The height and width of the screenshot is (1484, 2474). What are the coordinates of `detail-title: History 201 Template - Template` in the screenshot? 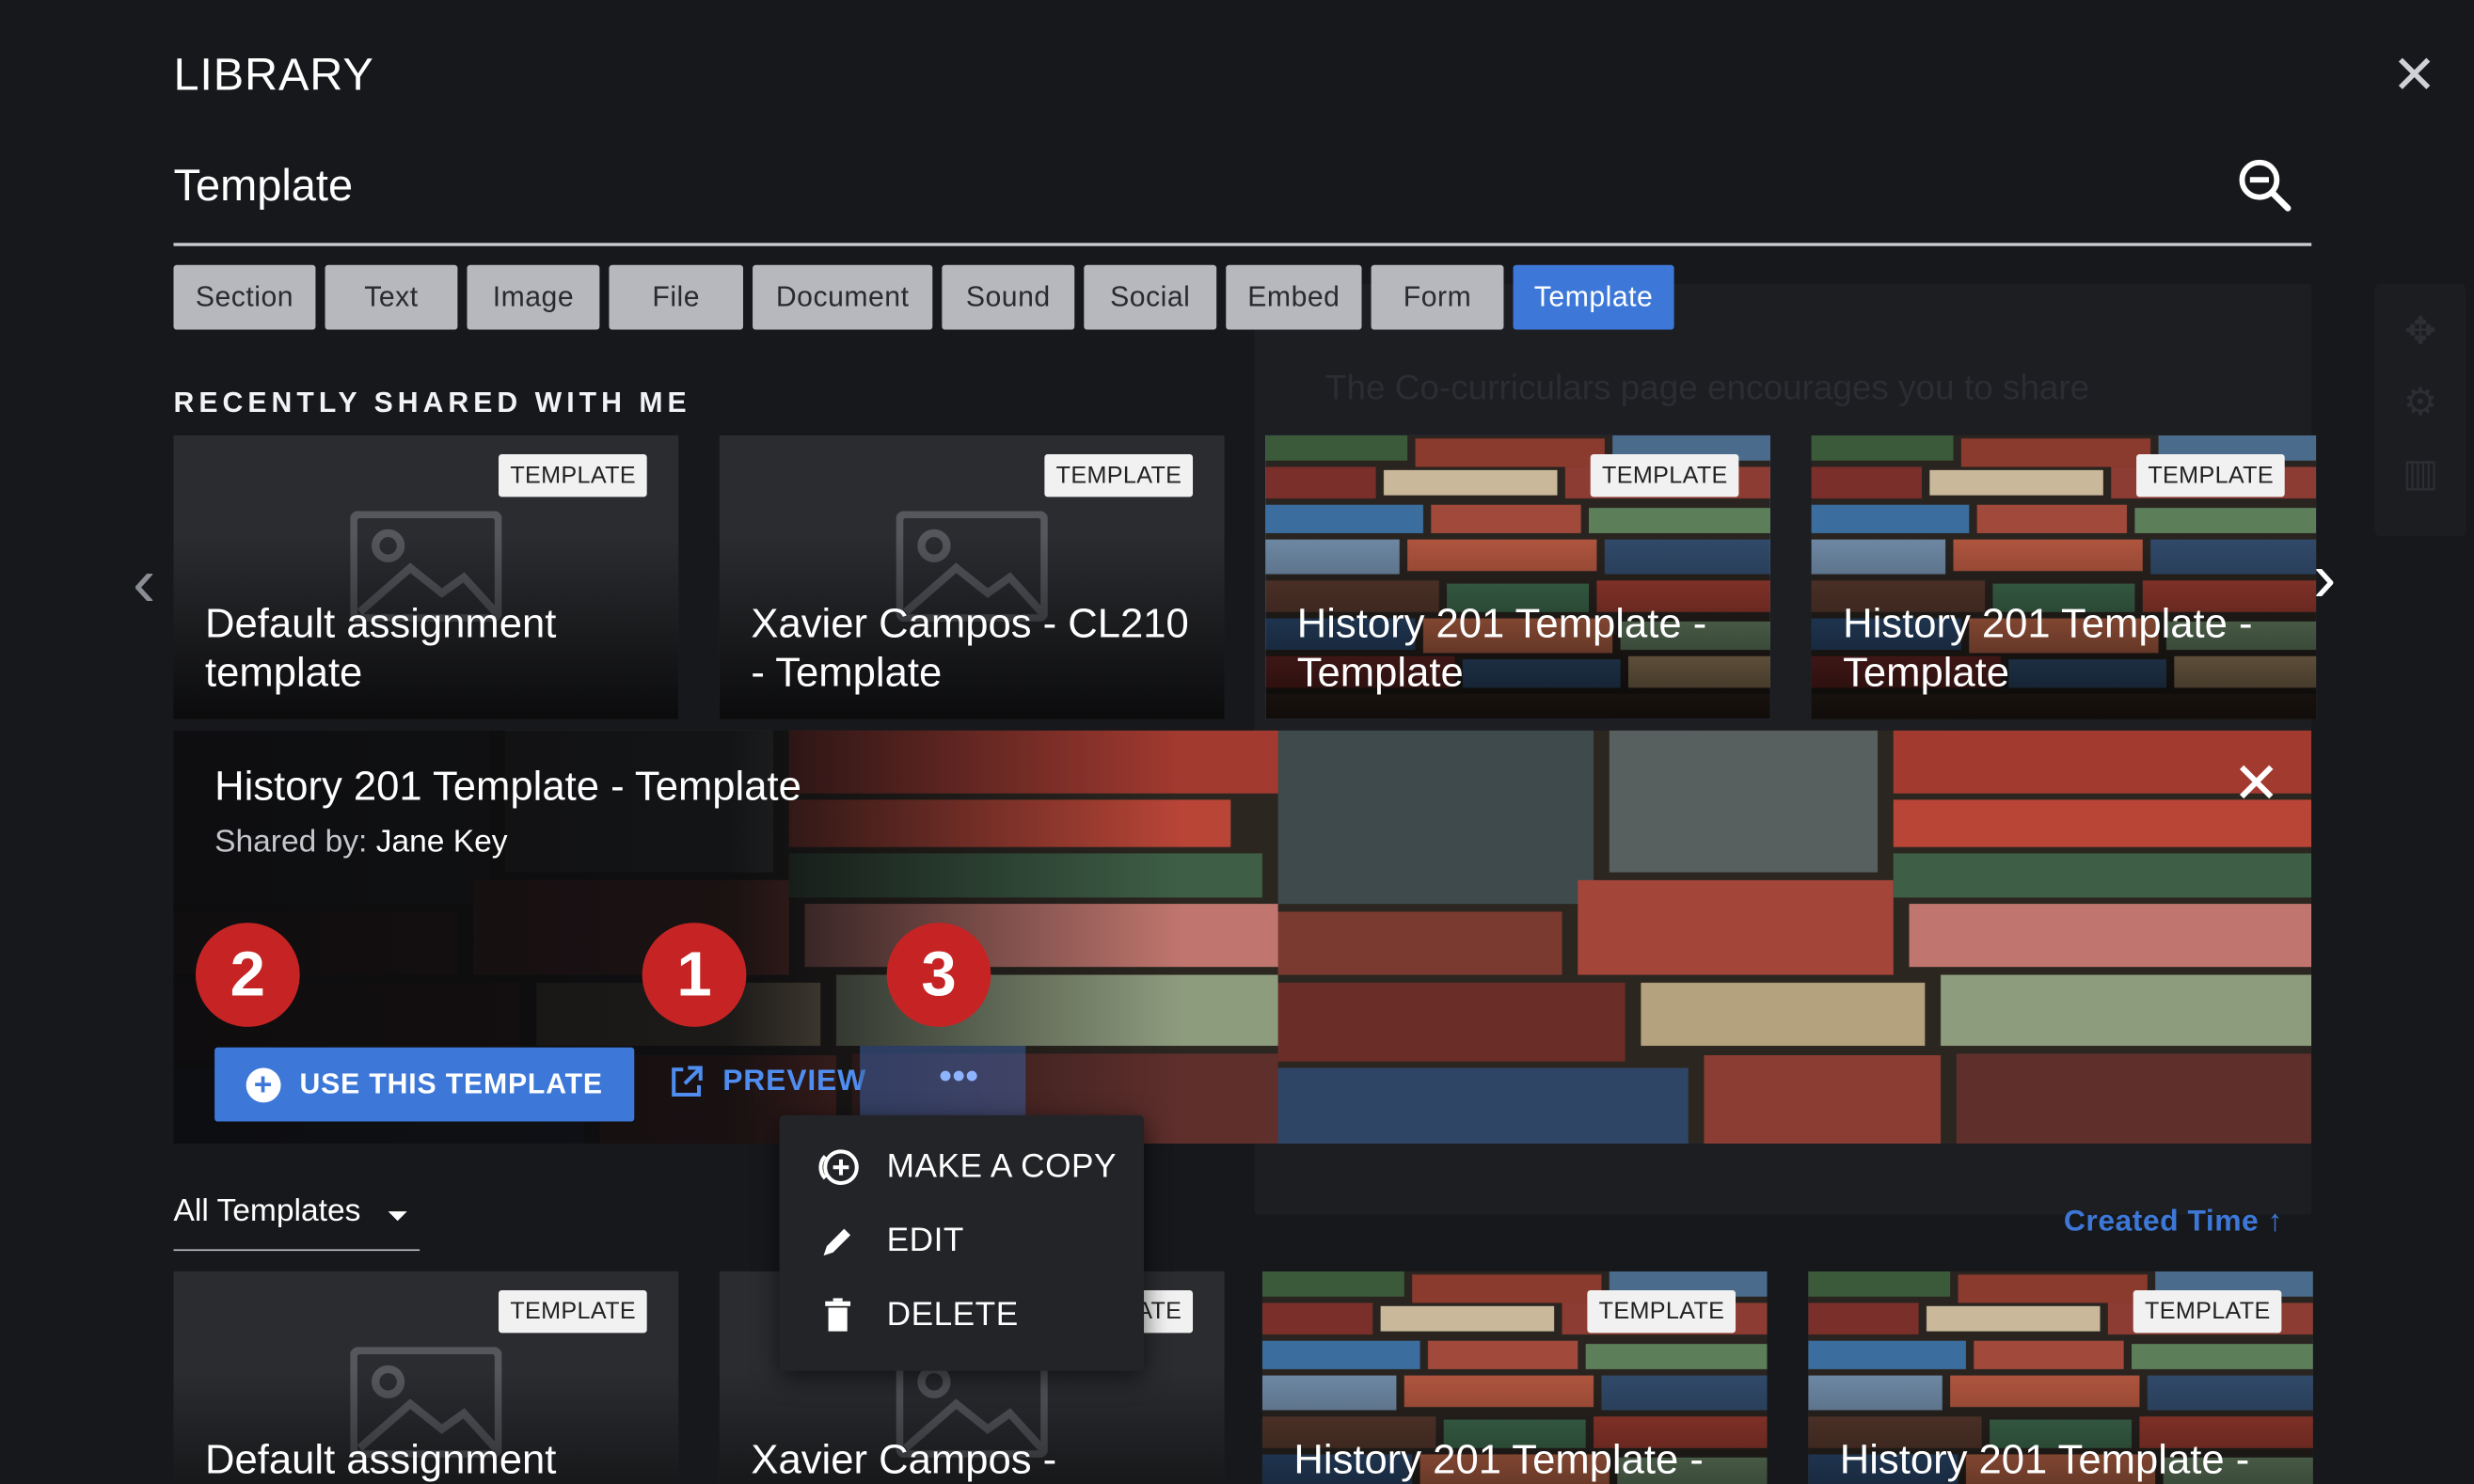 It's located at (508, 786).